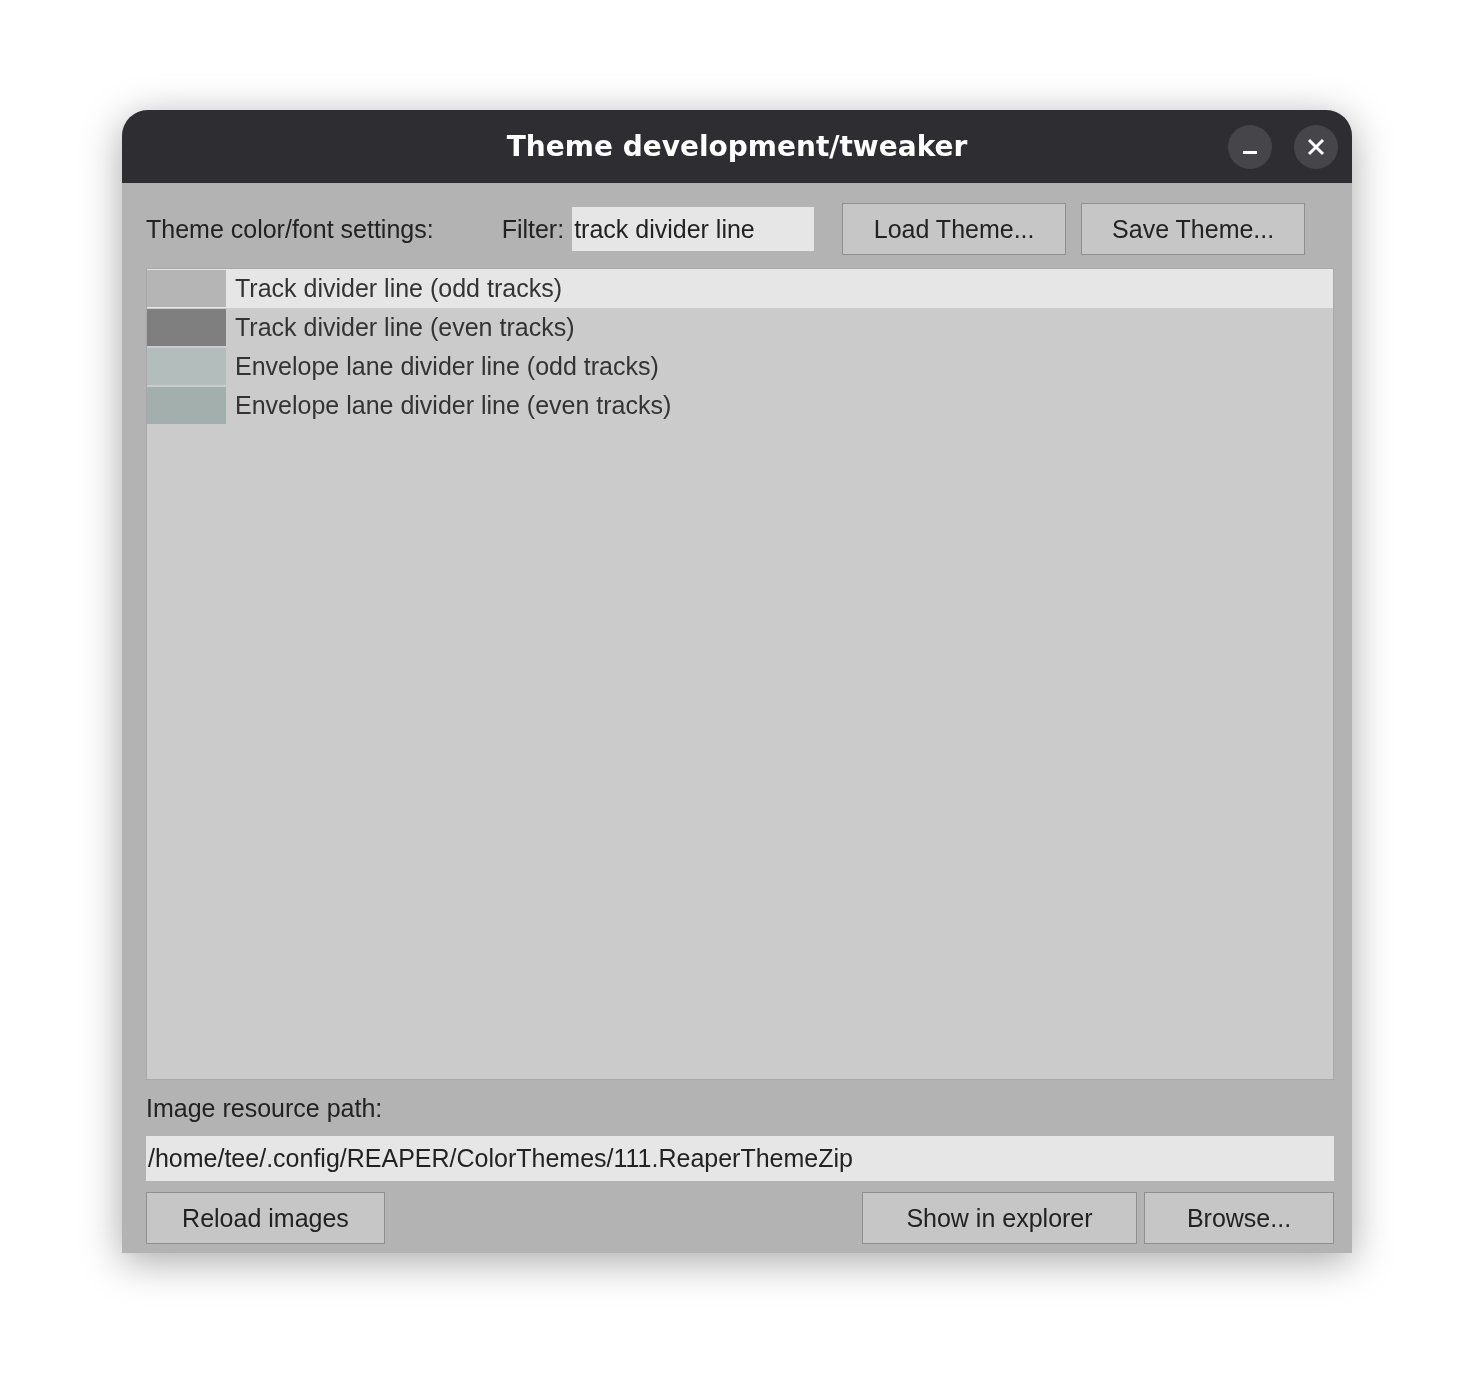 The height and width of the screenshot is (1388, 1474). Describe the element at coordinates (740, 366) in the screenshot. I see `color-list-item: Envelope lane divider line (odd tracks)` at that location.